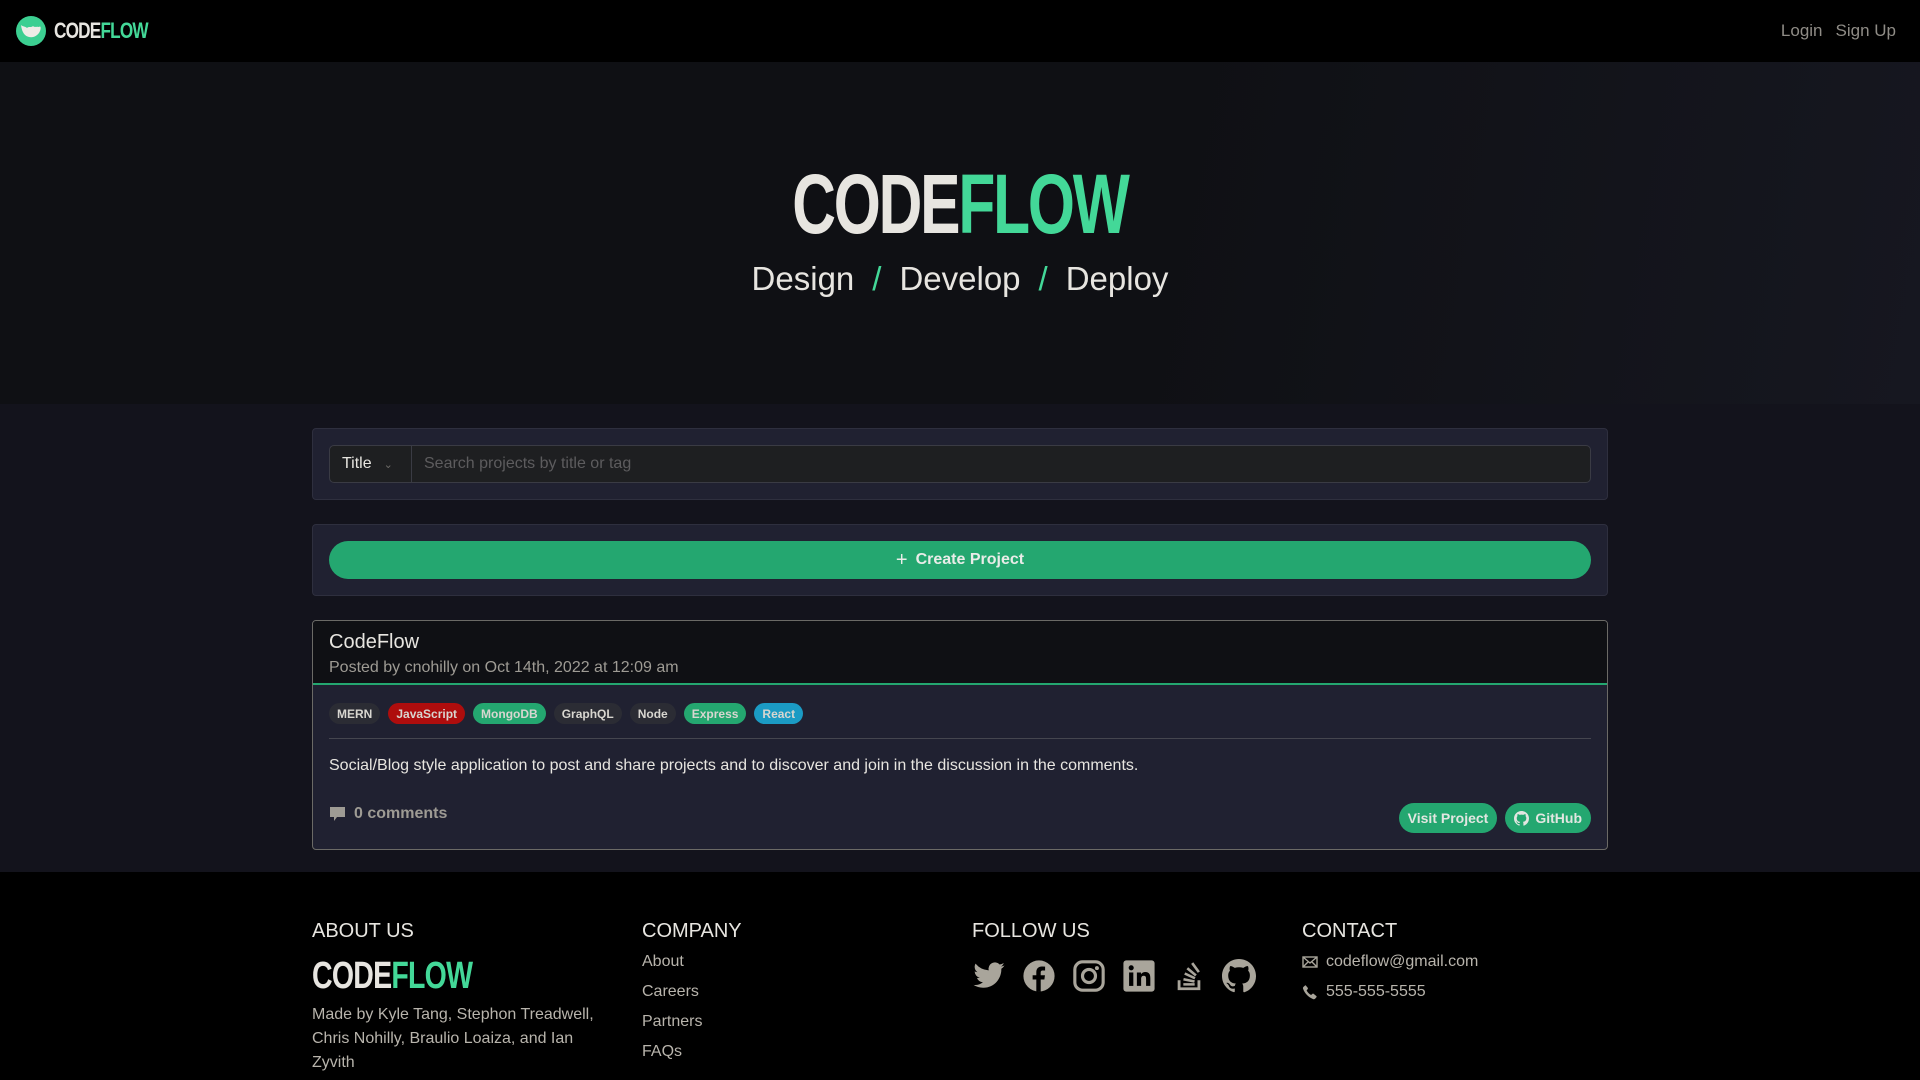 The width and height of the screenshot is (1920, 1080). Describe the element at coordinates (1114, 956) in the screenshot. I see `footer-follow: FOLLOW US` at that location.